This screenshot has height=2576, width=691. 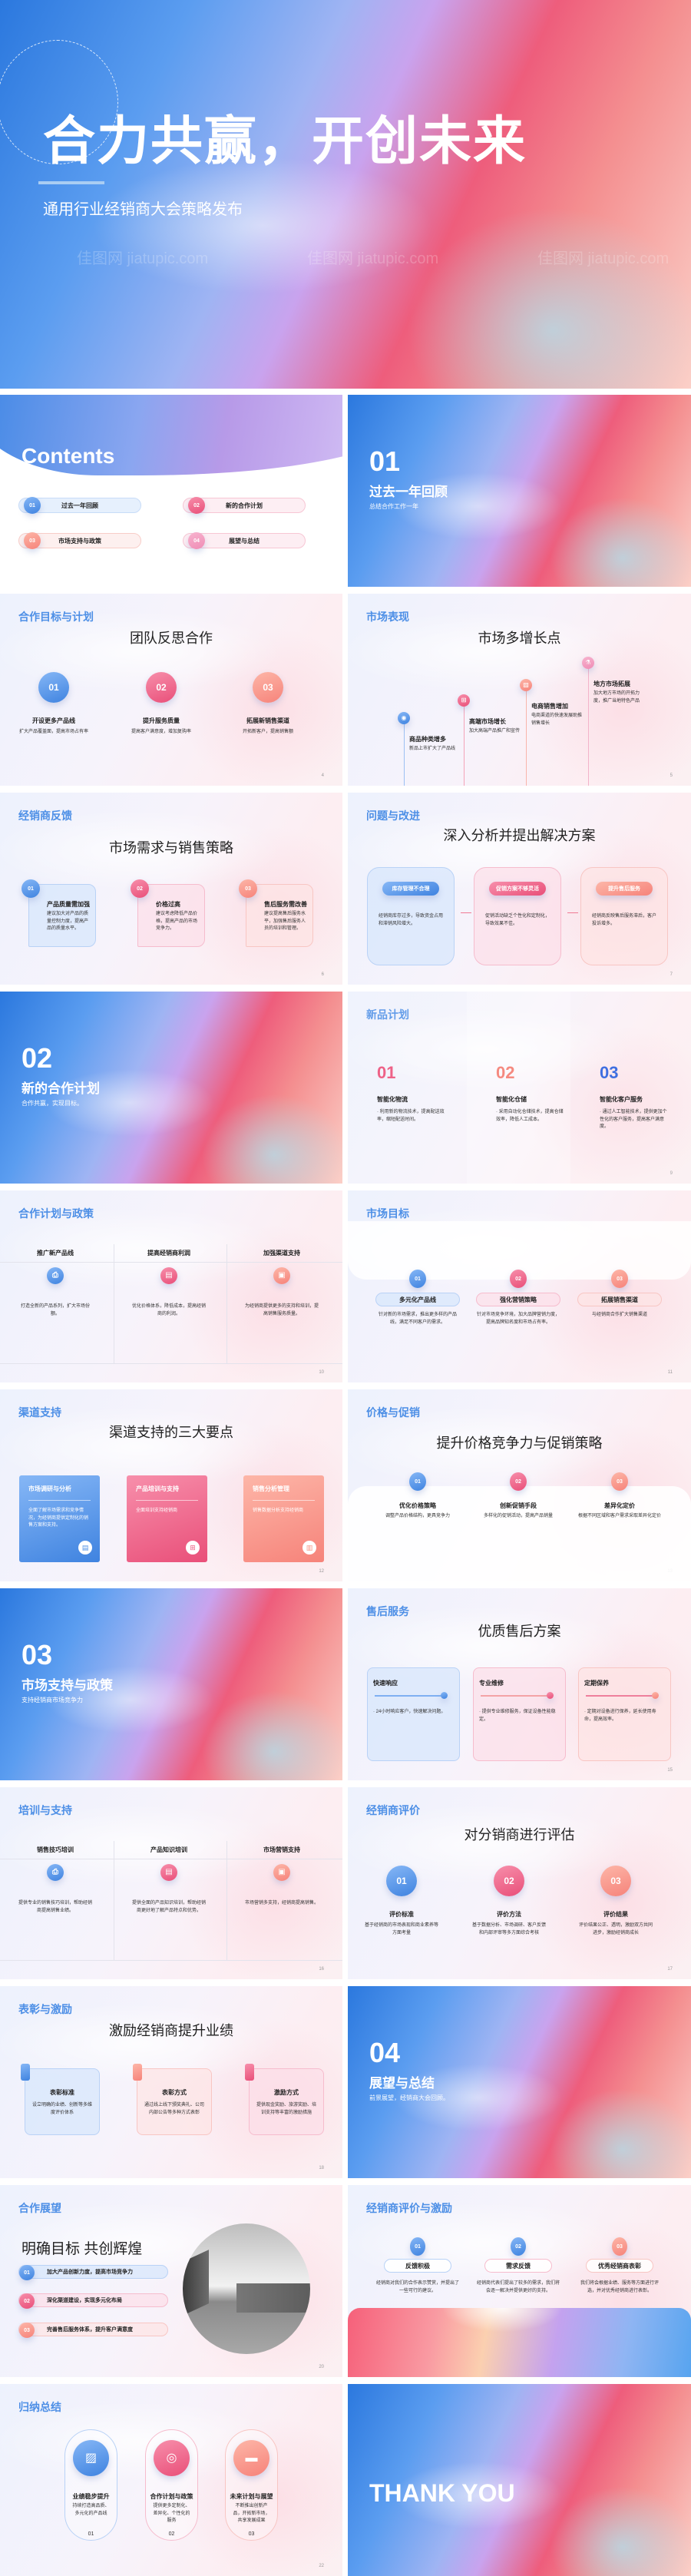 What do you see at coordinates (278, 1510) in the screenshot?
I see `card-text: 销售数据分析支持经销商` at bounding box center [278, 1510].